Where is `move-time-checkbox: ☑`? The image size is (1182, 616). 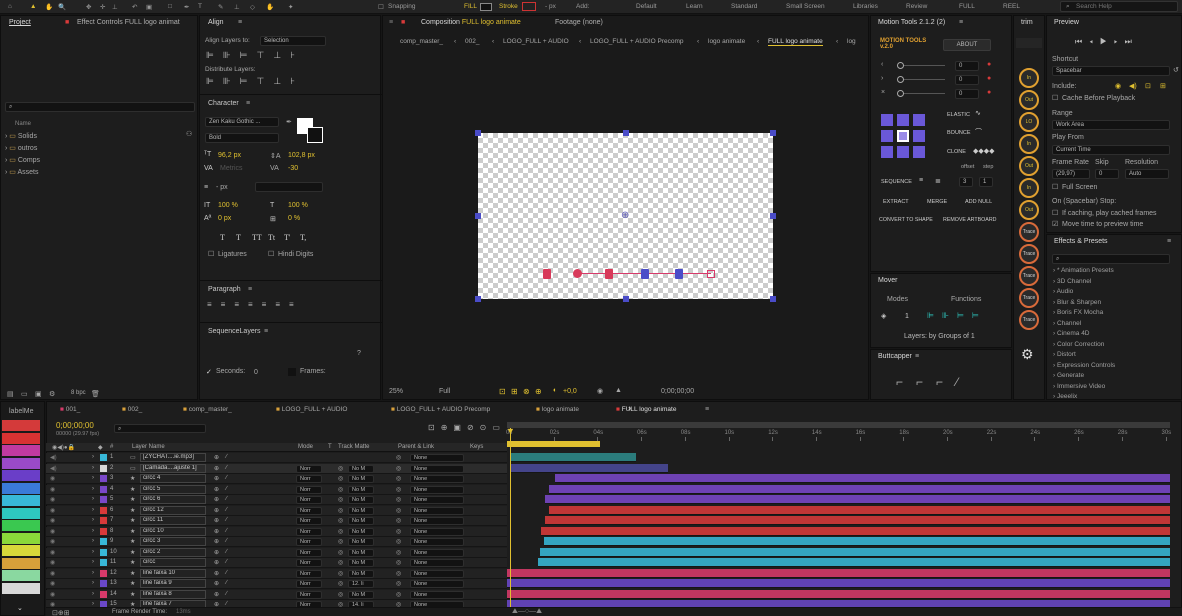
move-time-checkbox: ☑ is located at coordinates (1055, 224).